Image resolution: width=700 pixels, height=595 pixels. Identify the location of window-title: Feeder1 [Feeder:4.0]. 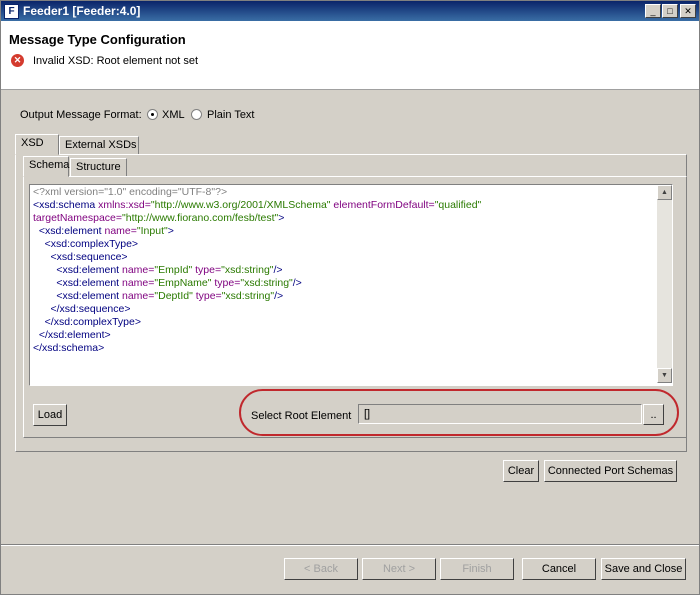
(82, 11).